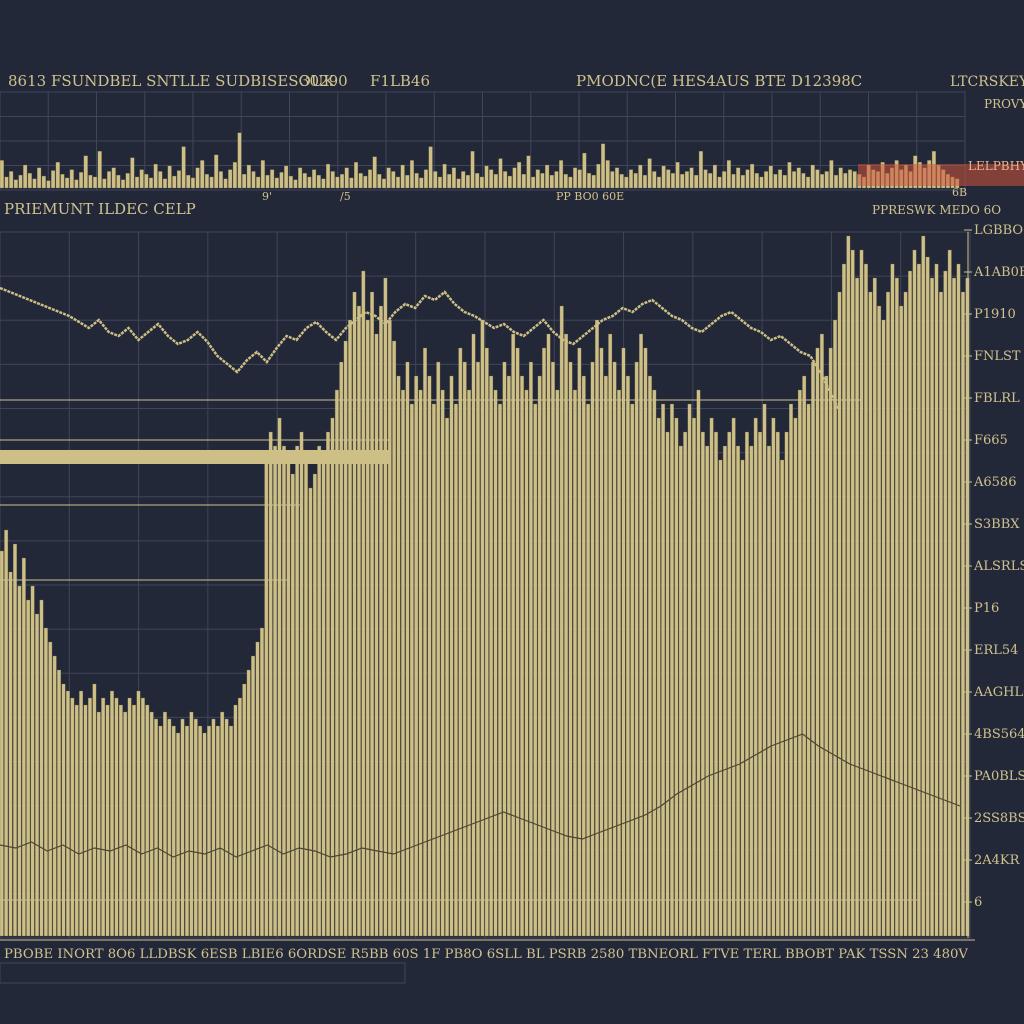 This screenshot has width=1024, height=1024. Describe the element at coordinates (171, 81) in the screenshot. I see `header-left-text: 8613 FSUNDBEL SNTLLE SUDBISESOUK` at that location.